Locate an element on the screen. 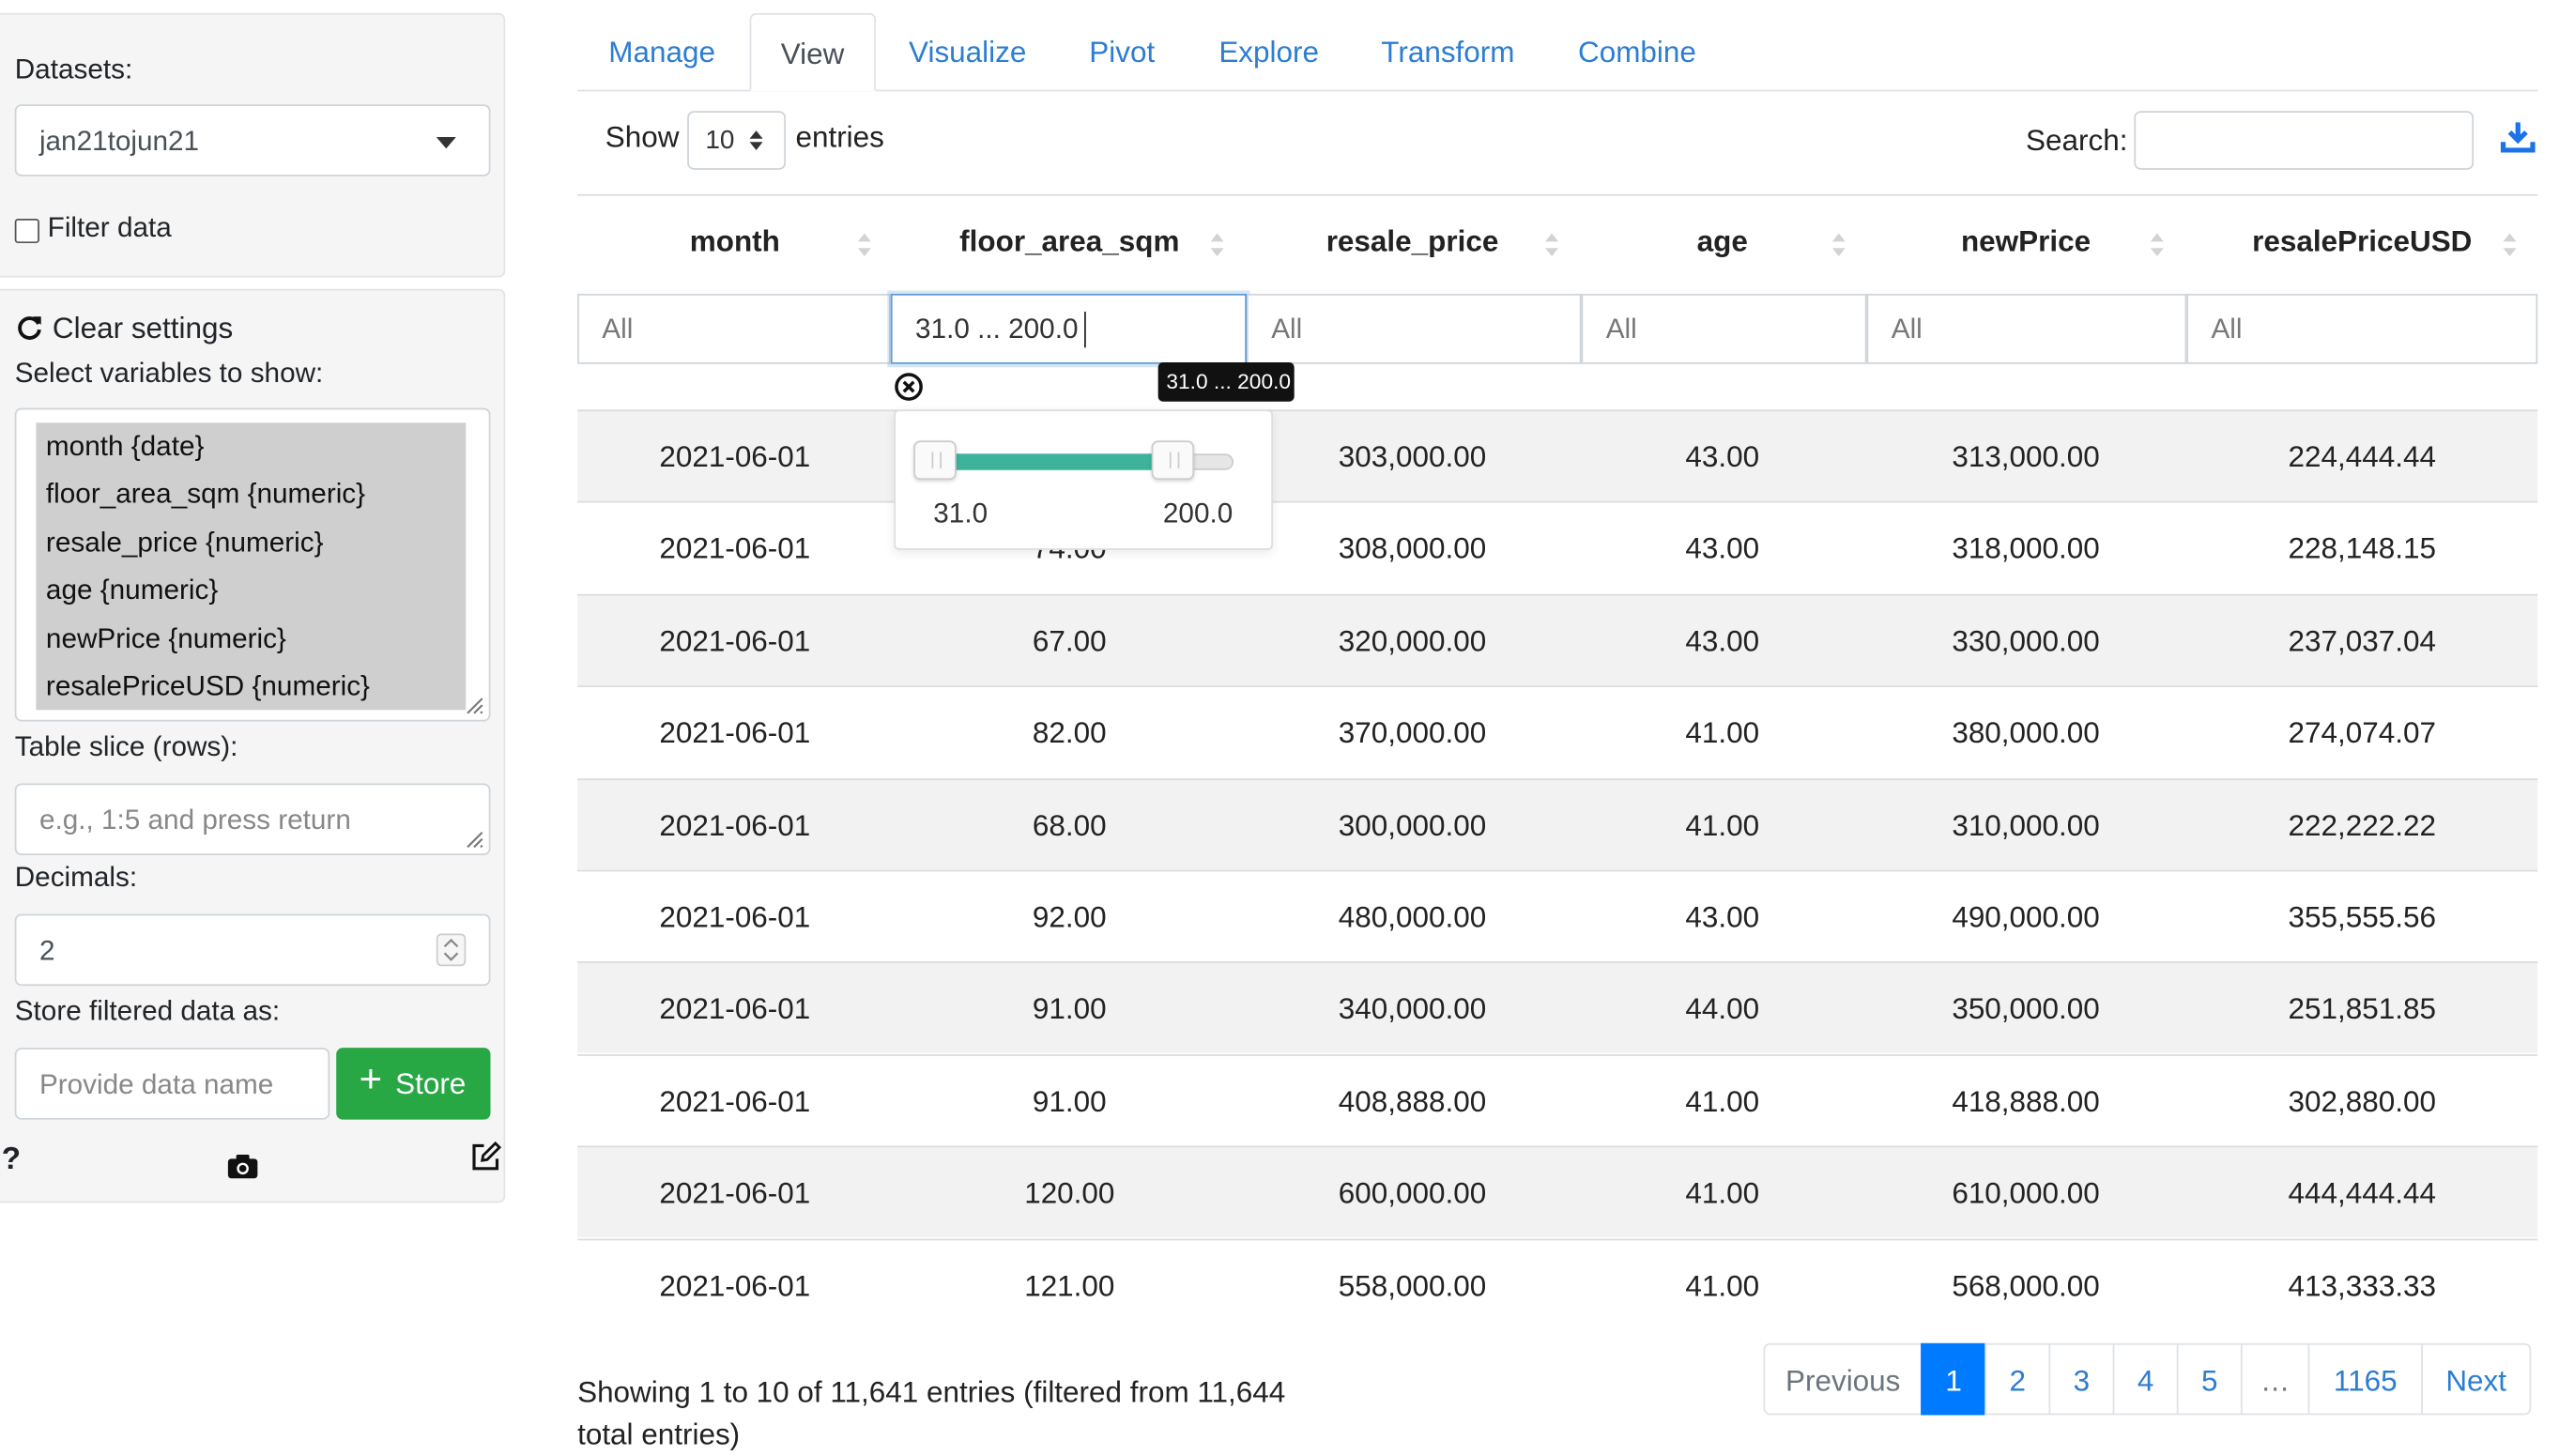 Image resolution: width=2559 pixels, height=1456 pixels. table-cell-resale-price: 320,000.00 is located at coordinates (1413, 641).